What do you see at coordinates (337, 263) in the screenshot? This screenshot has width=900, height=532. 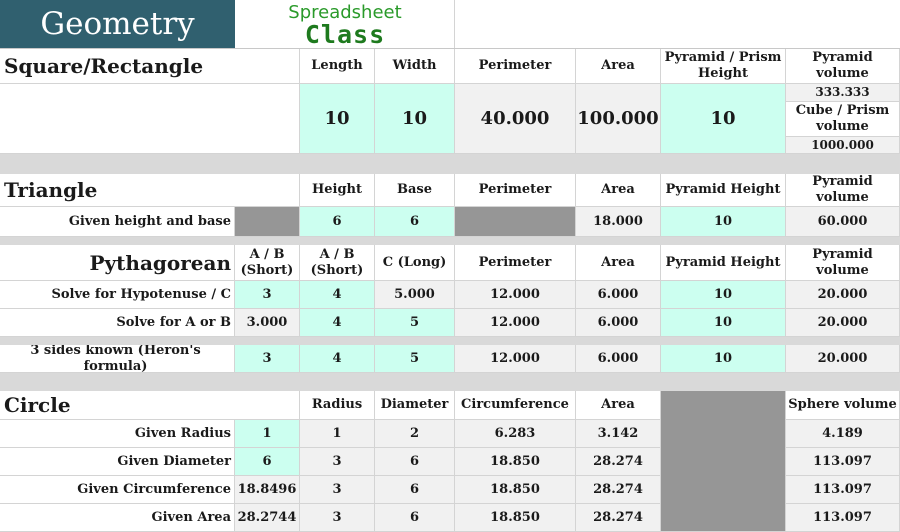 I see `header-b: A / B (Short)` at bounding box center [337, 263].